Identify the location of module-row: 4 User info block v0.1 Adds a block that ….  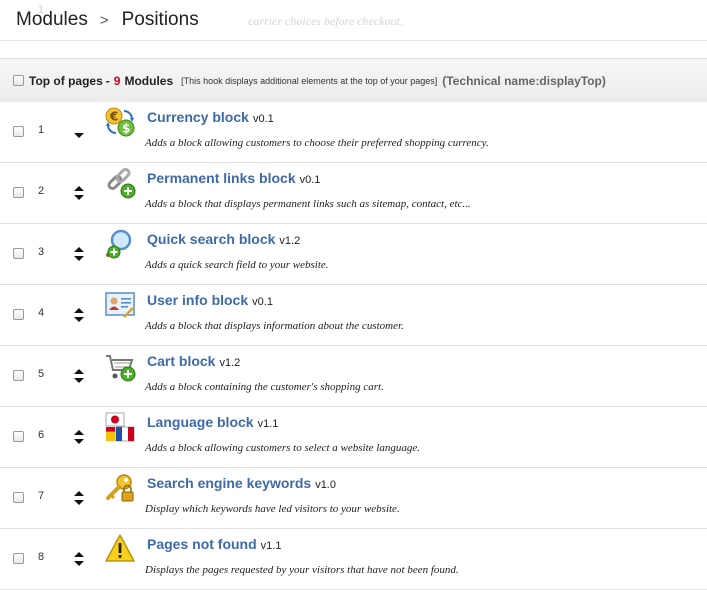
(353, 315).